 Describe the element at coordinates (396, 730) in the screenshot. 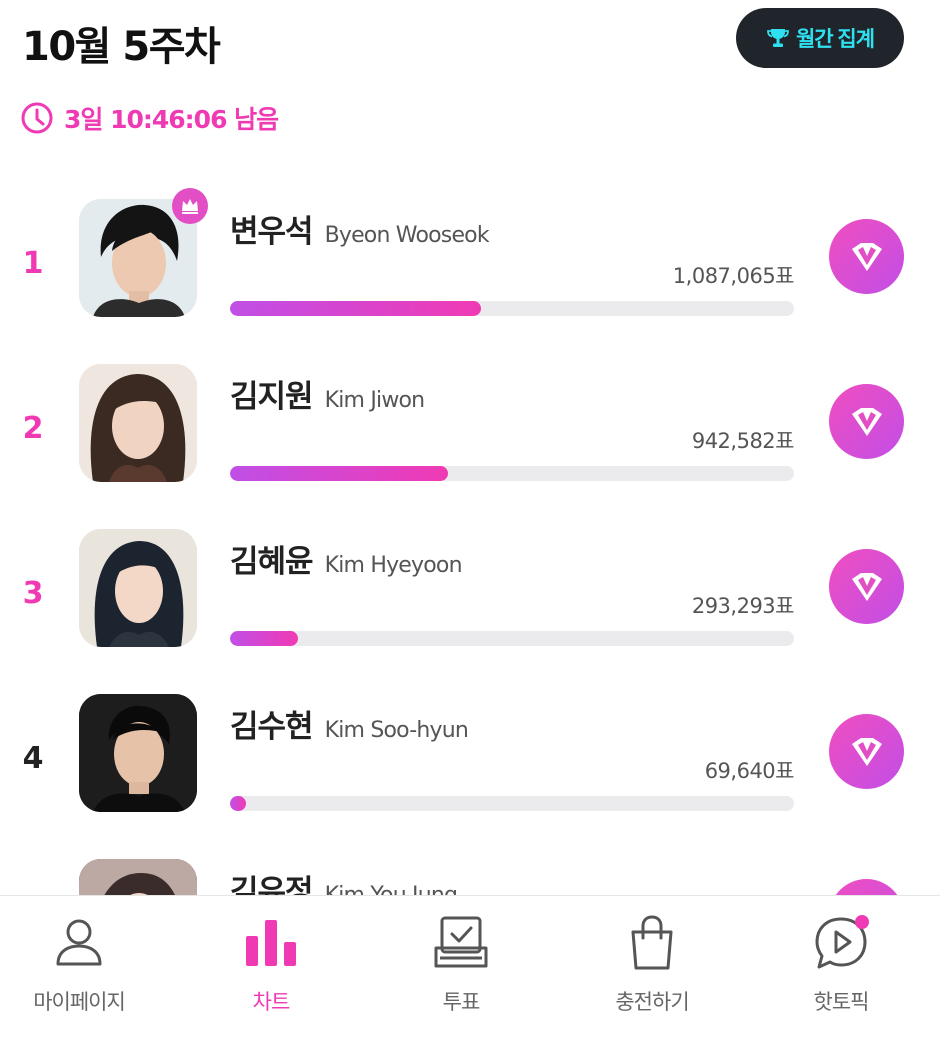

I see `name-english: Kim Soo-hyun` at that location.